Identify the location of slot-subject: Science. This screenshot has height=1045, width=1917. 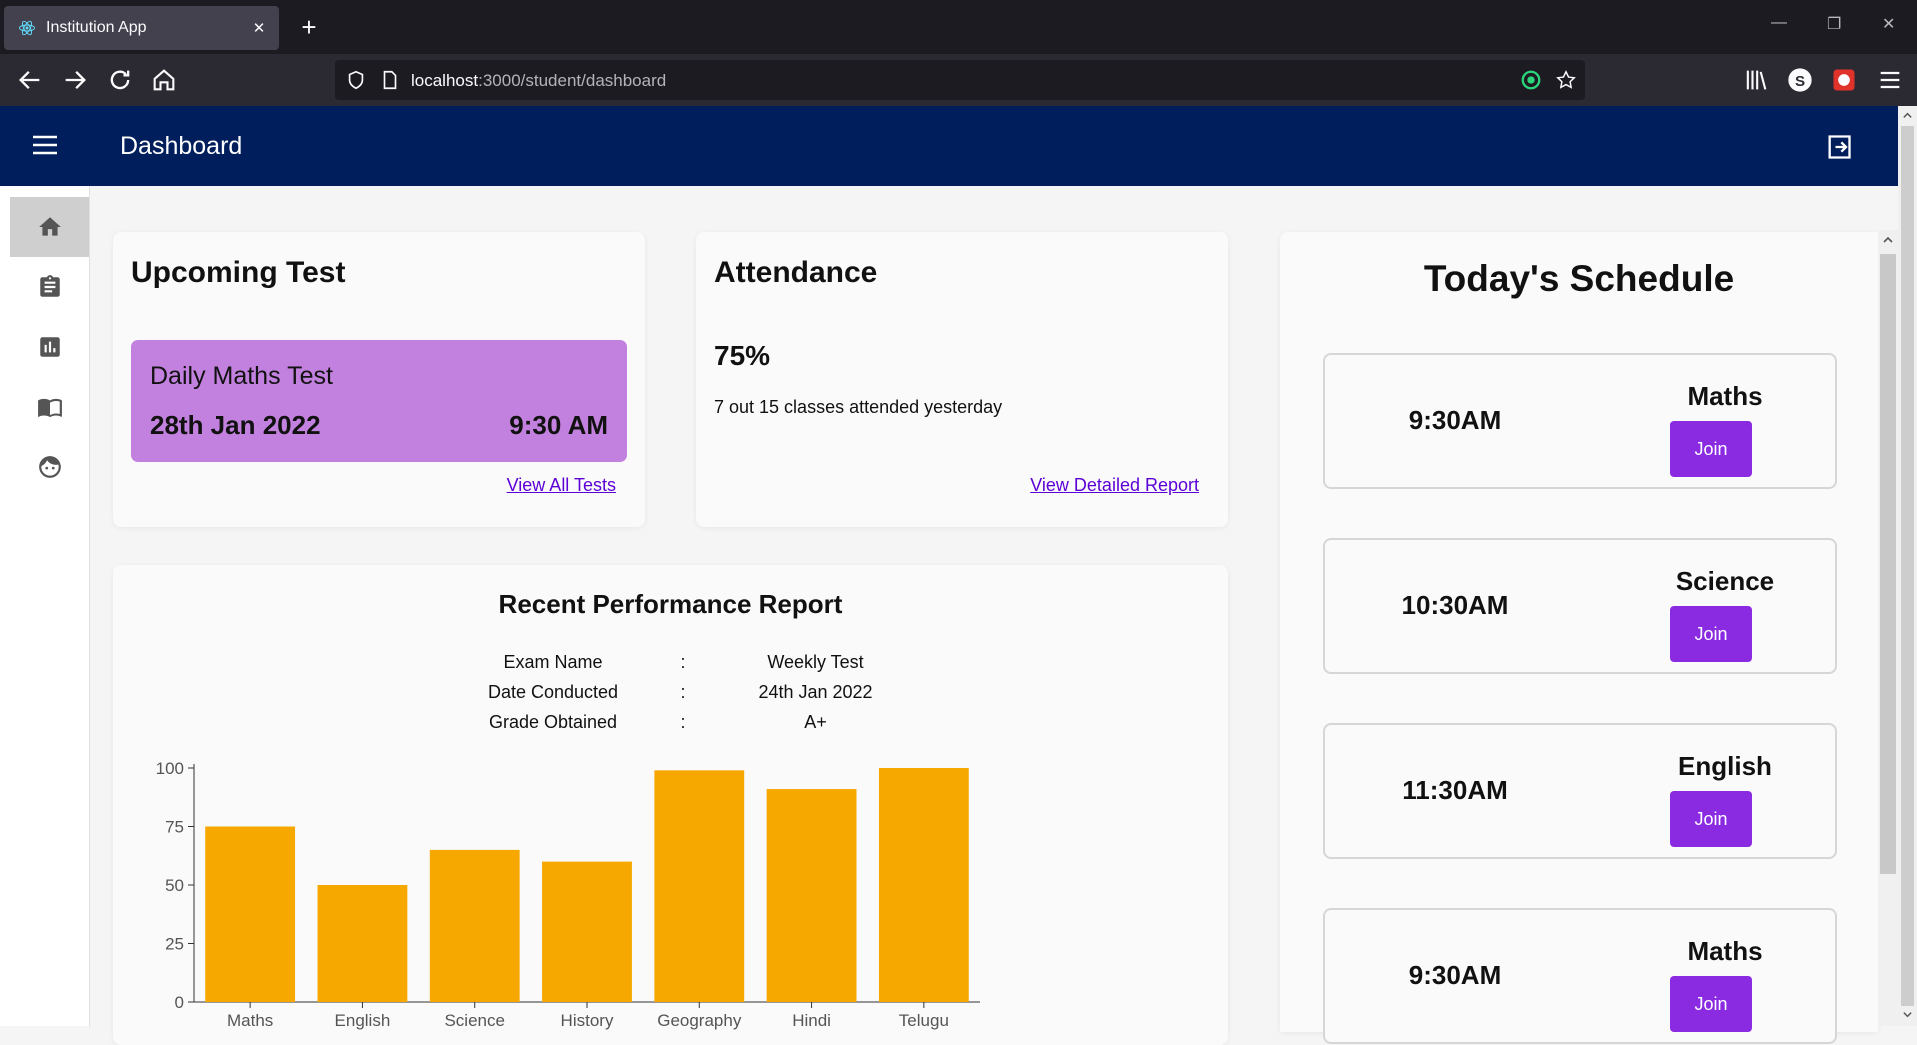
(1725, 581).